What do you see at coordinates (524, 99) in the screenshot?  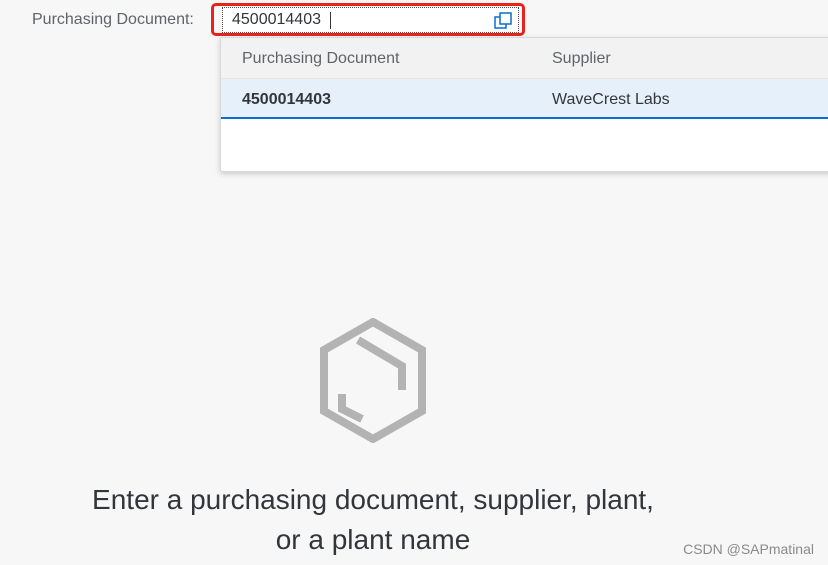 I see `suggestion-row: 4500014403 WaveCrest Labs` at bounding box center [524, 99].